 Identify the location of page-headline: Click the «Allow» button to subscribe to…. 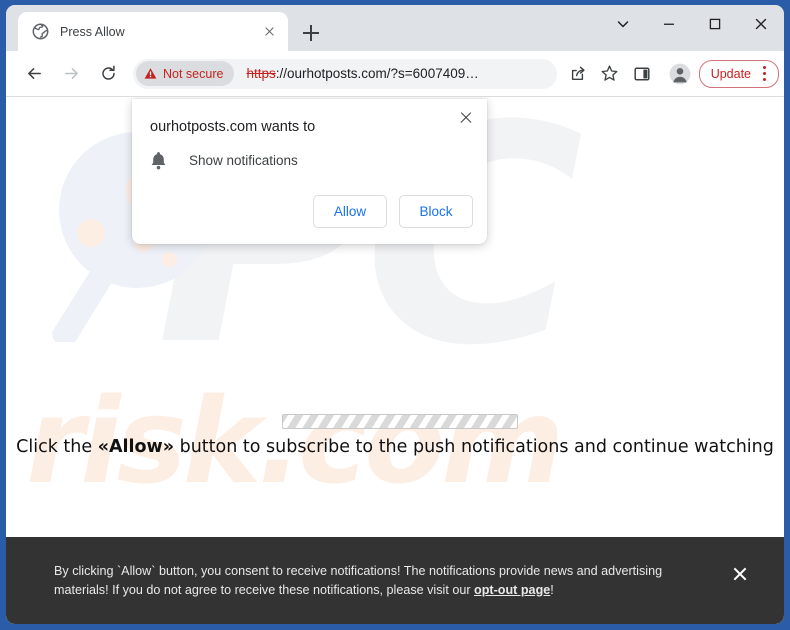
(395, 447).